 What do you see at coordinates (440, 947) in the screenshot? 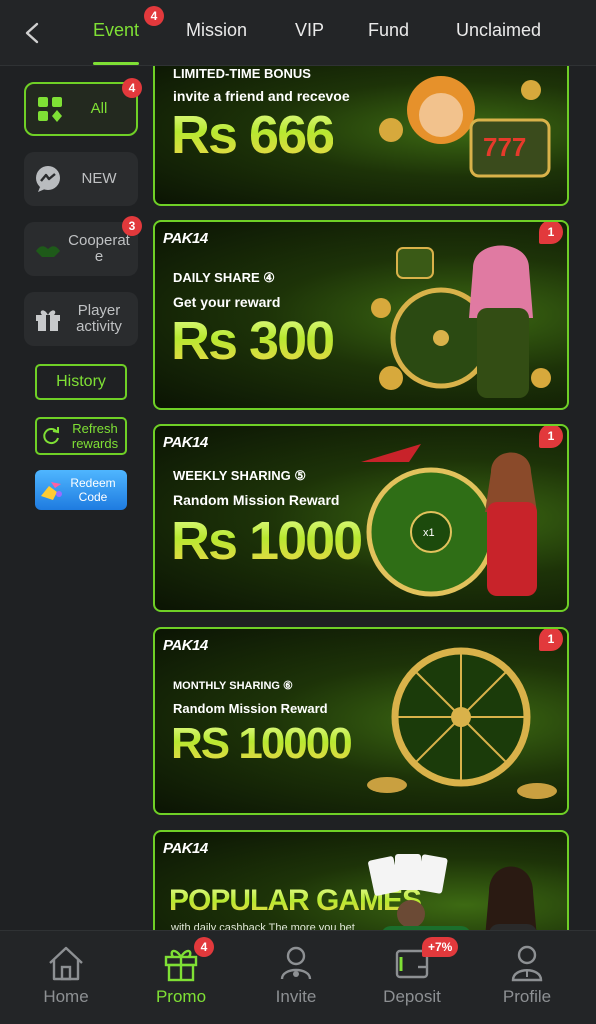
I see `nav-deposit-badge: +7%` at bounding box center [440, 947].